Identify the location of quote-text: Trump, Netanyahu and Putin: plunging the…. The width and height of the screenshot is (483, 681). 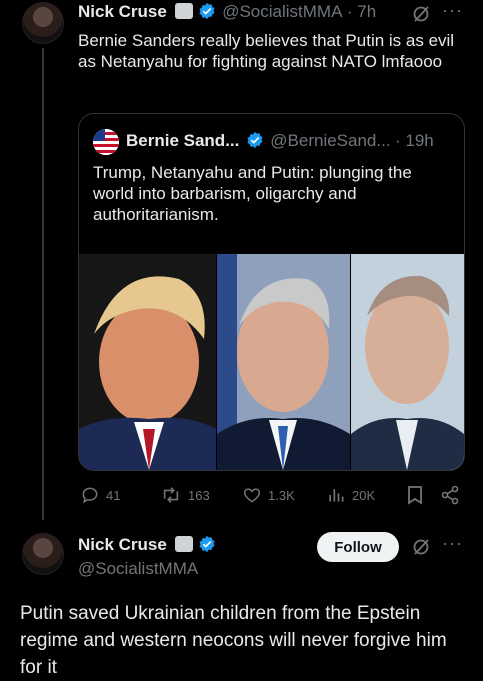
(252, 193).